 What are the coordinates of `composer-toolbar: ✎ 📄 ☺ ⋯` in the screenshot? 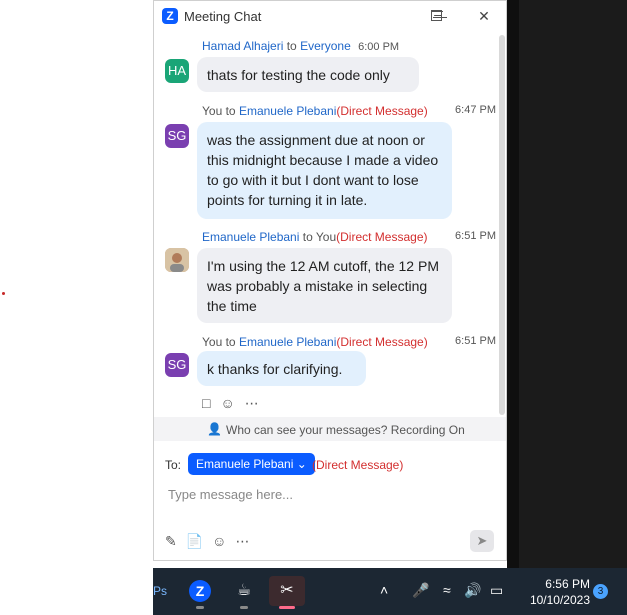 It's located at (211, 541).